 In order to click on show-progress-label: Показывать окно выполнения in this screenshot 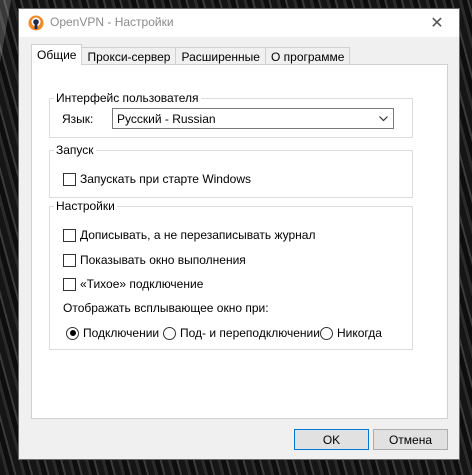, I will do `click(163, 260)`.